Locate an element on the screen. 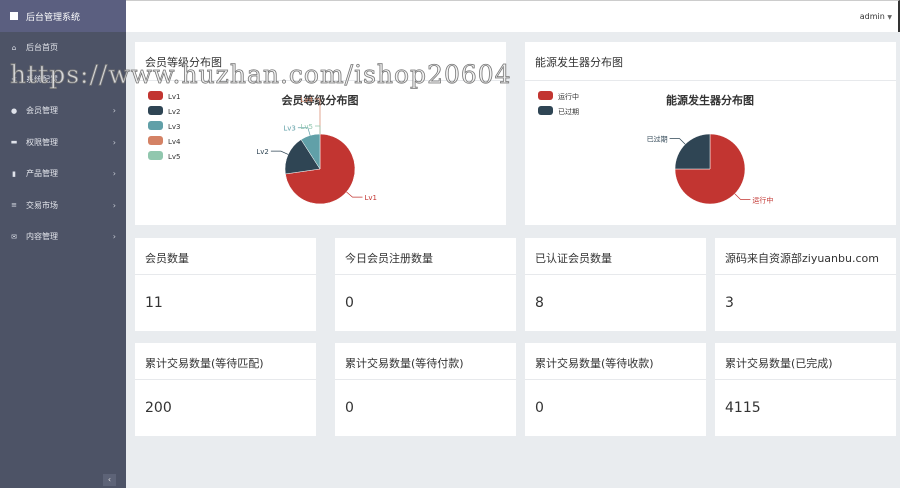  stat-label: 今日会员注册数量 is located at coordinates (425, 256).